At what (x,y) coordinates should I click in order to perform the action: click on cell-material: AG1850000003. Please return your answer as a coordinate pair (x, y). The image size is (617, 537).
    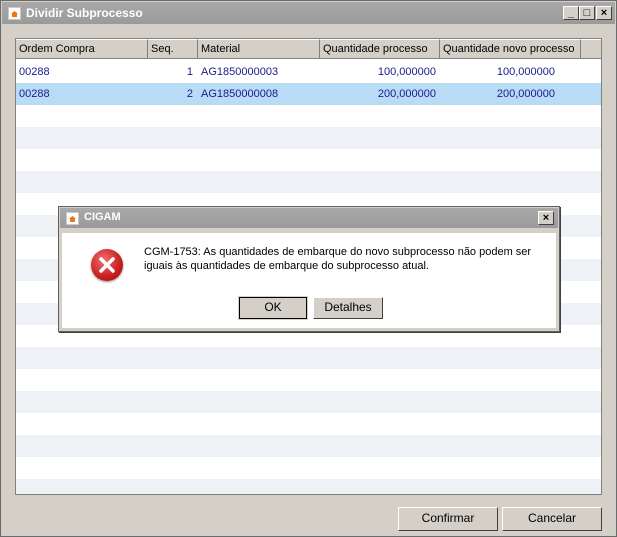
    Looking at the image, I should click on (240, 72).